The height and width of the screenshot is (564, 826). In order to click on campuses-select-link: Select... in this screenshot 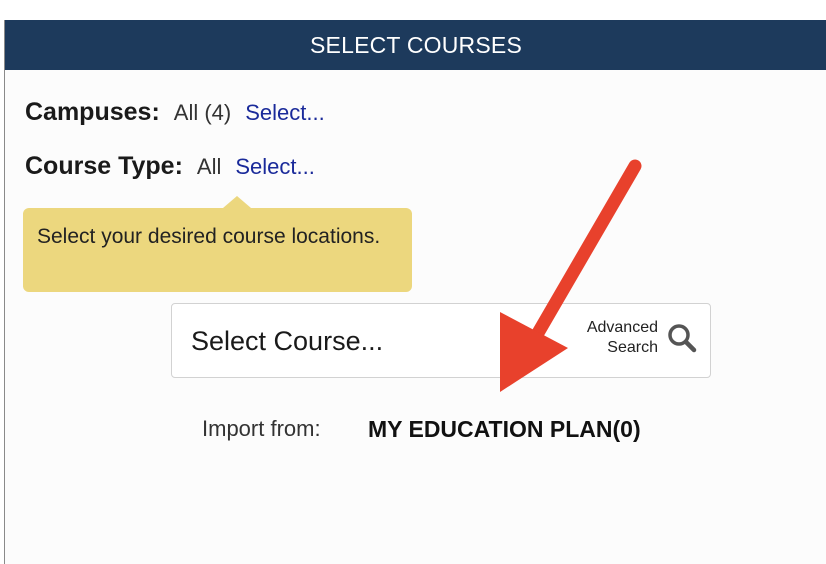, I will do `click(284, 113)`.